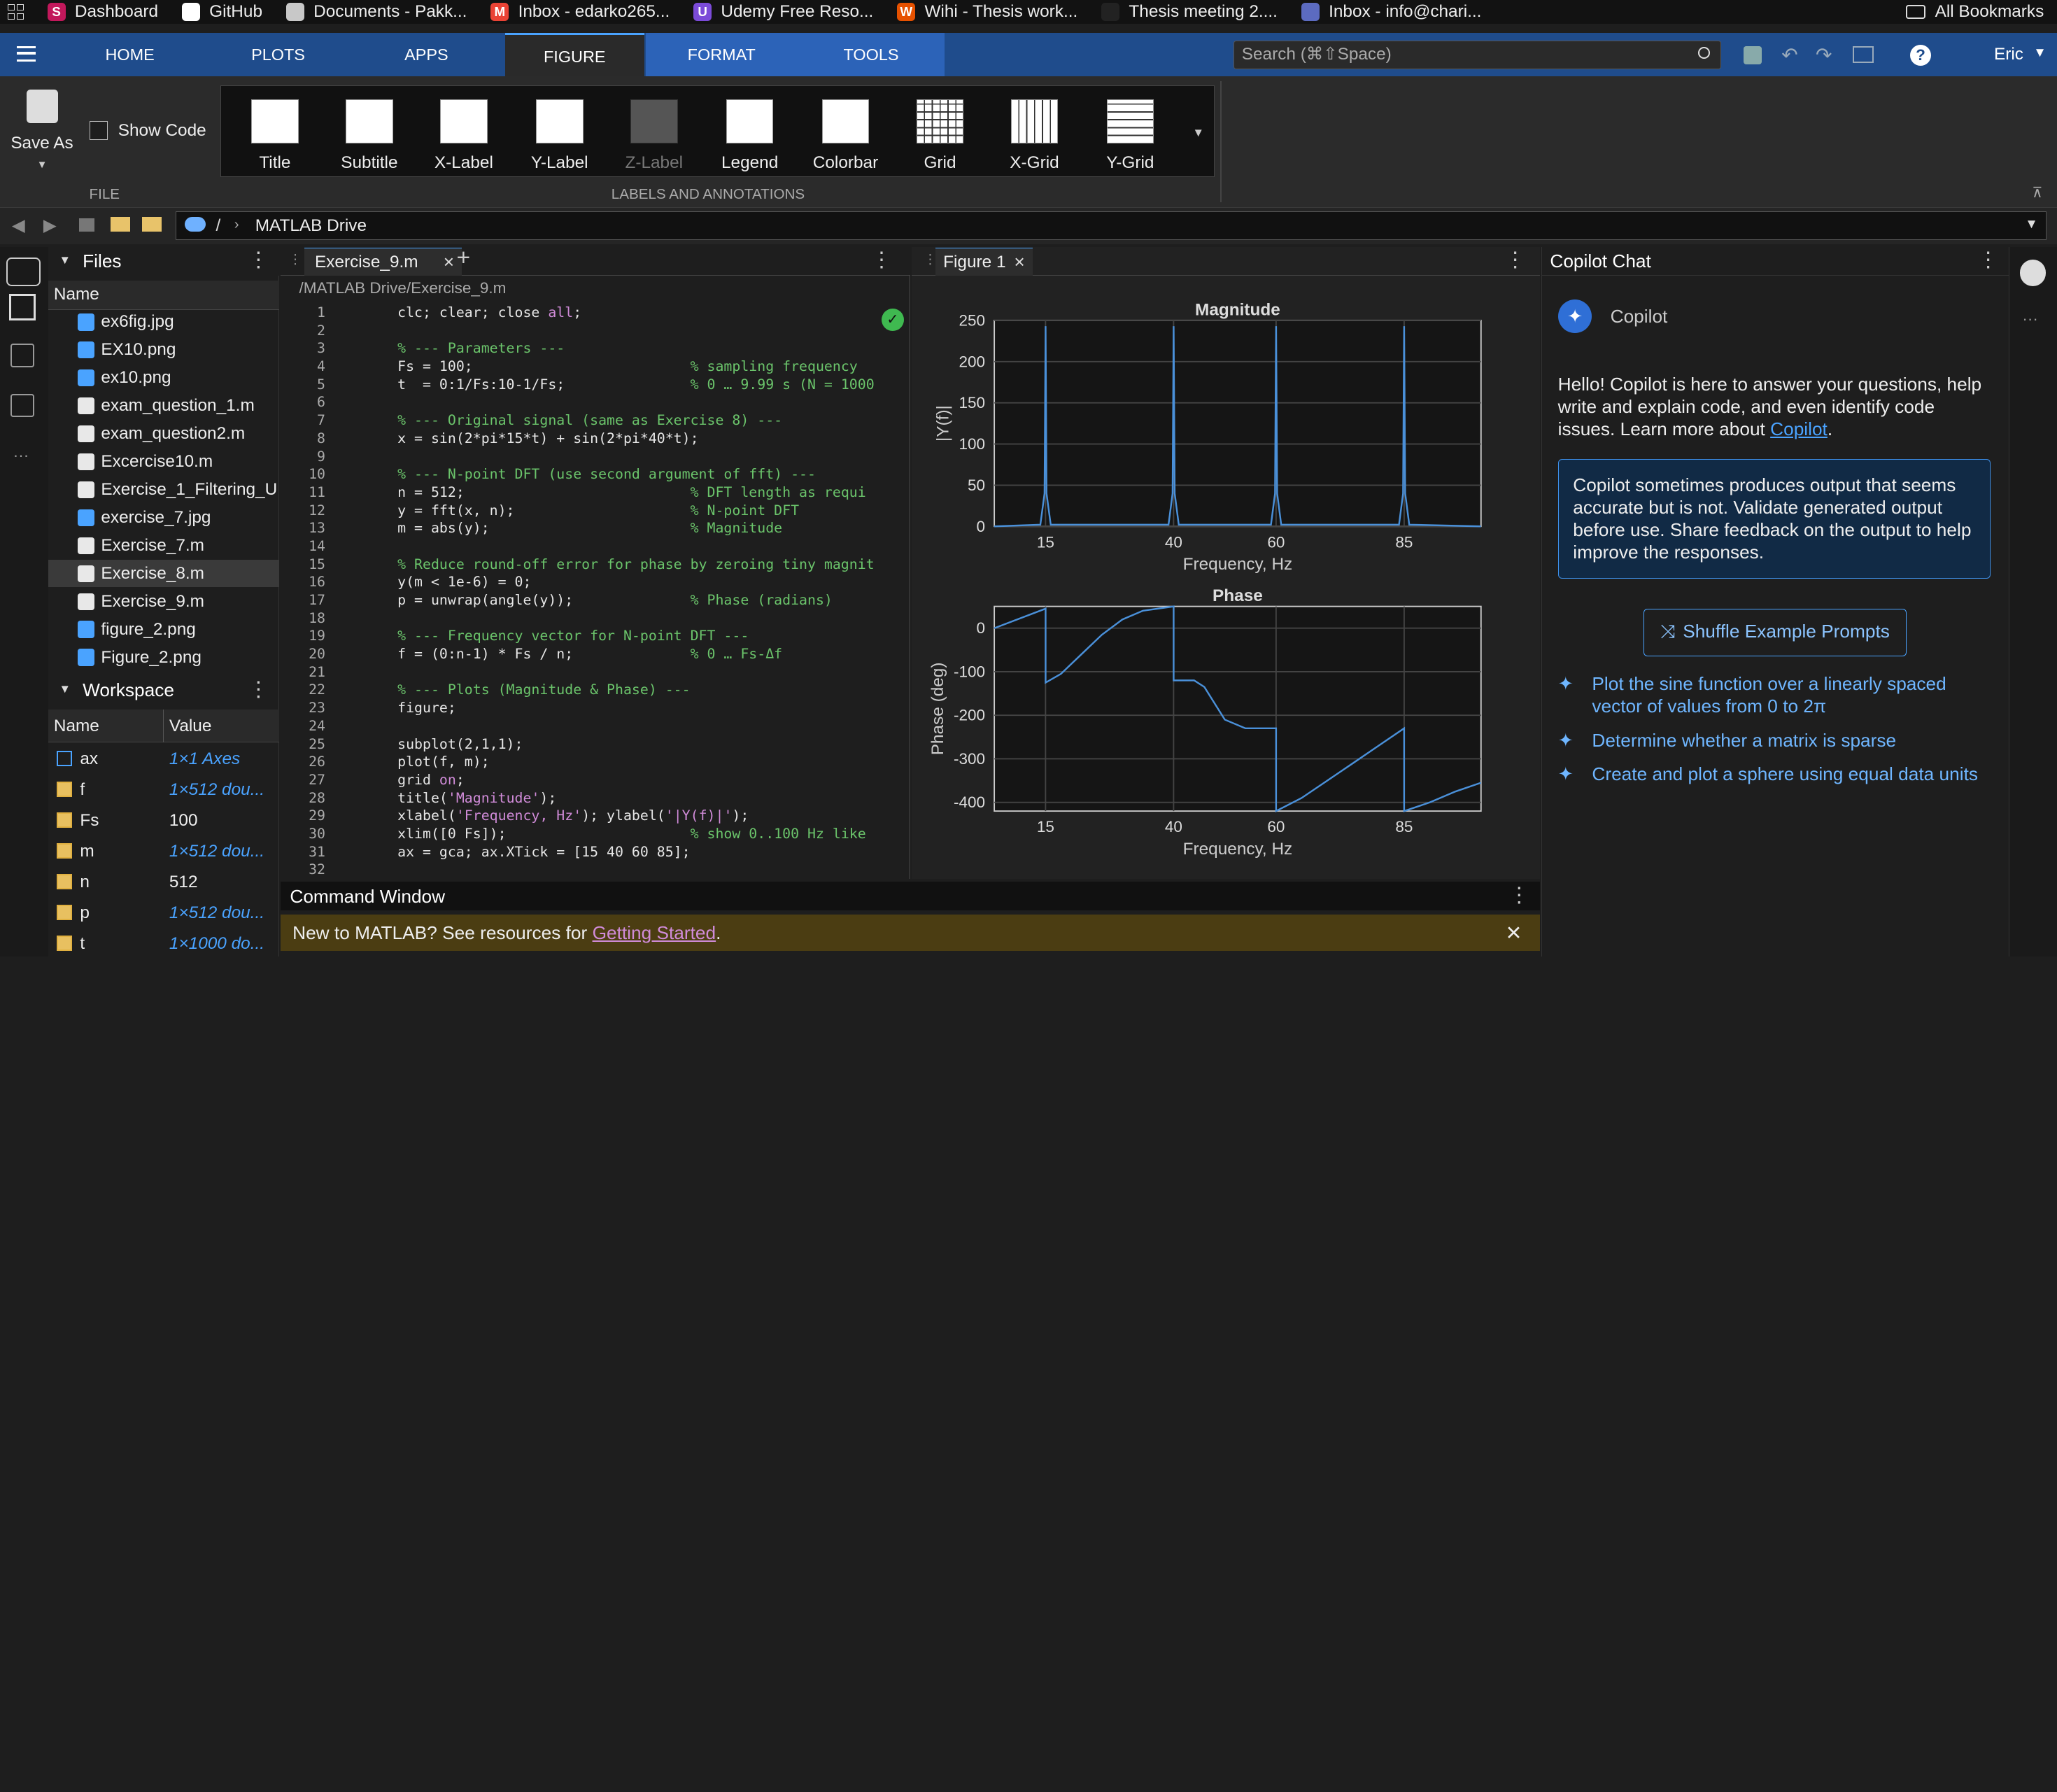 The width and height of the screenshot is (2057, 1792). I want to click on workspace-row: ax 1×1 Axes, so click(163, 759).